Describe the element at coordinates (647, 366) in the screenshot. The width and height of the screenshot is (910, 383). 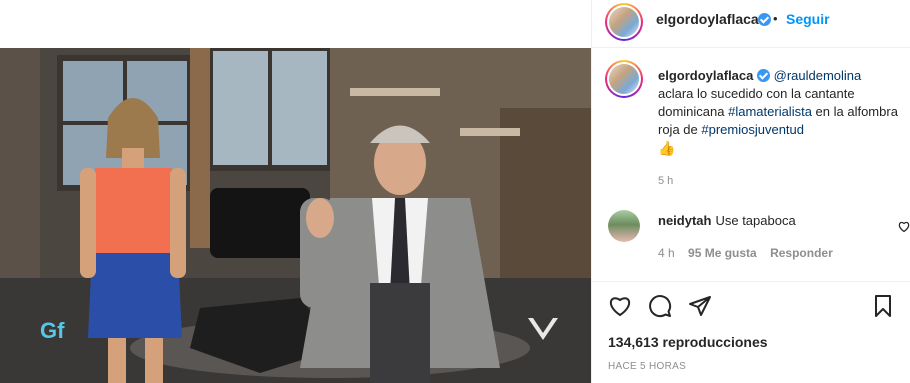
I see `post-date: HACE 5 HORAS` at that location.